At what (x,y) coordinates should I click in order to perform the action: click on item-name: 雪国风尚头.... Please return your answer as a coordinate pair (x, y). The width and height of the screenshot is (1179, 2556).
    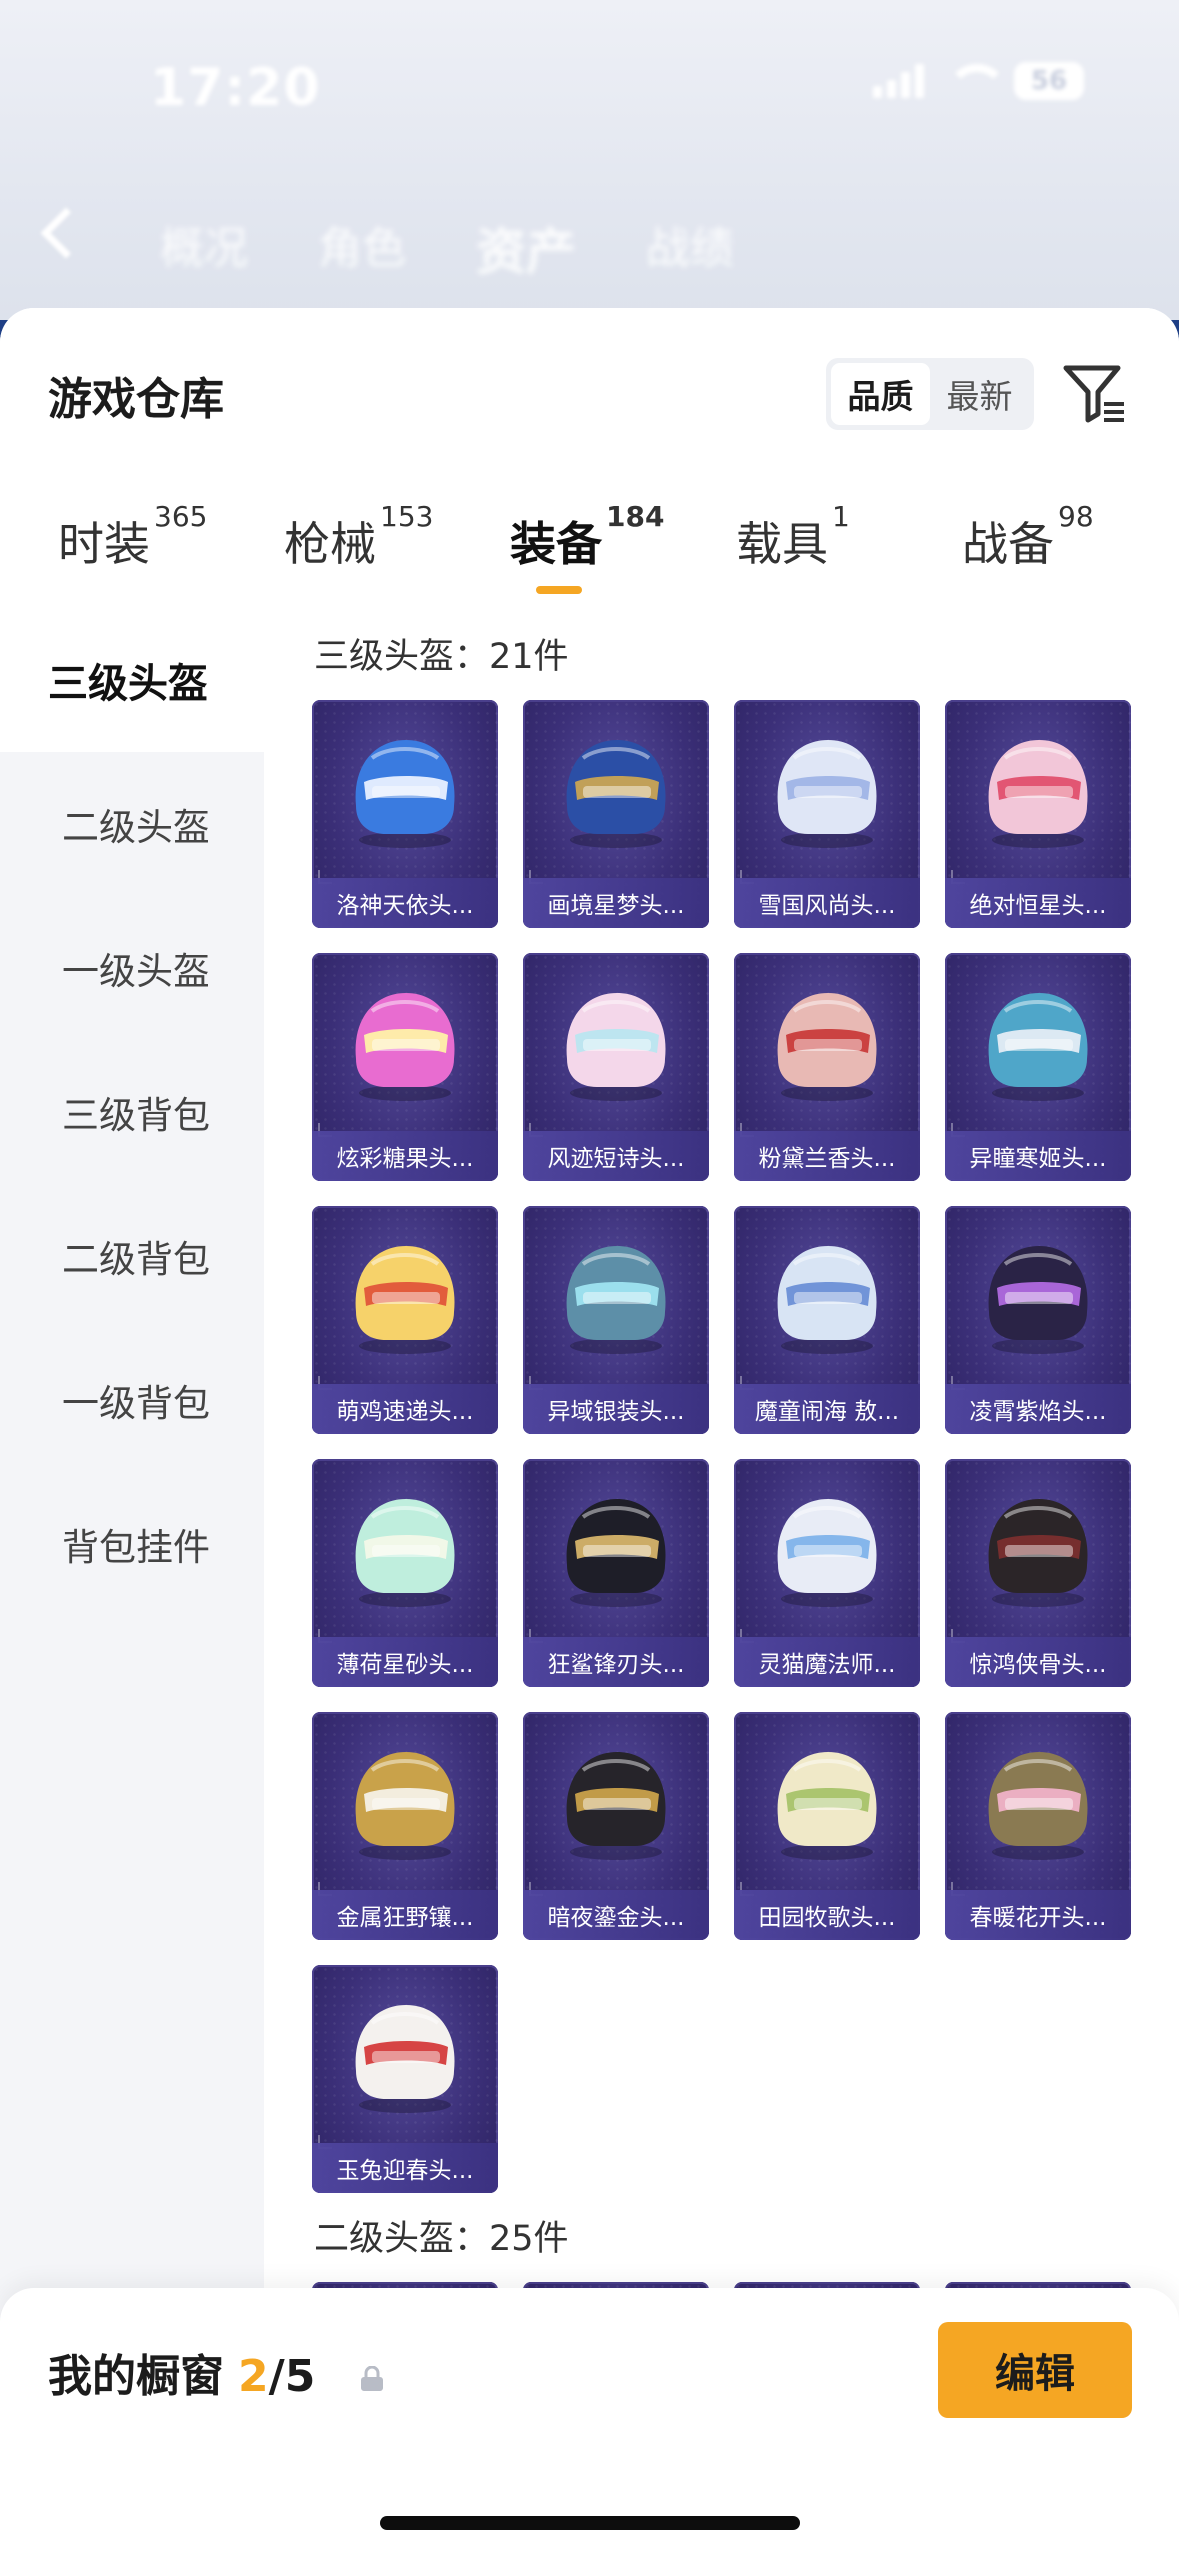
    Looking at the image, I should click on (827, 903).